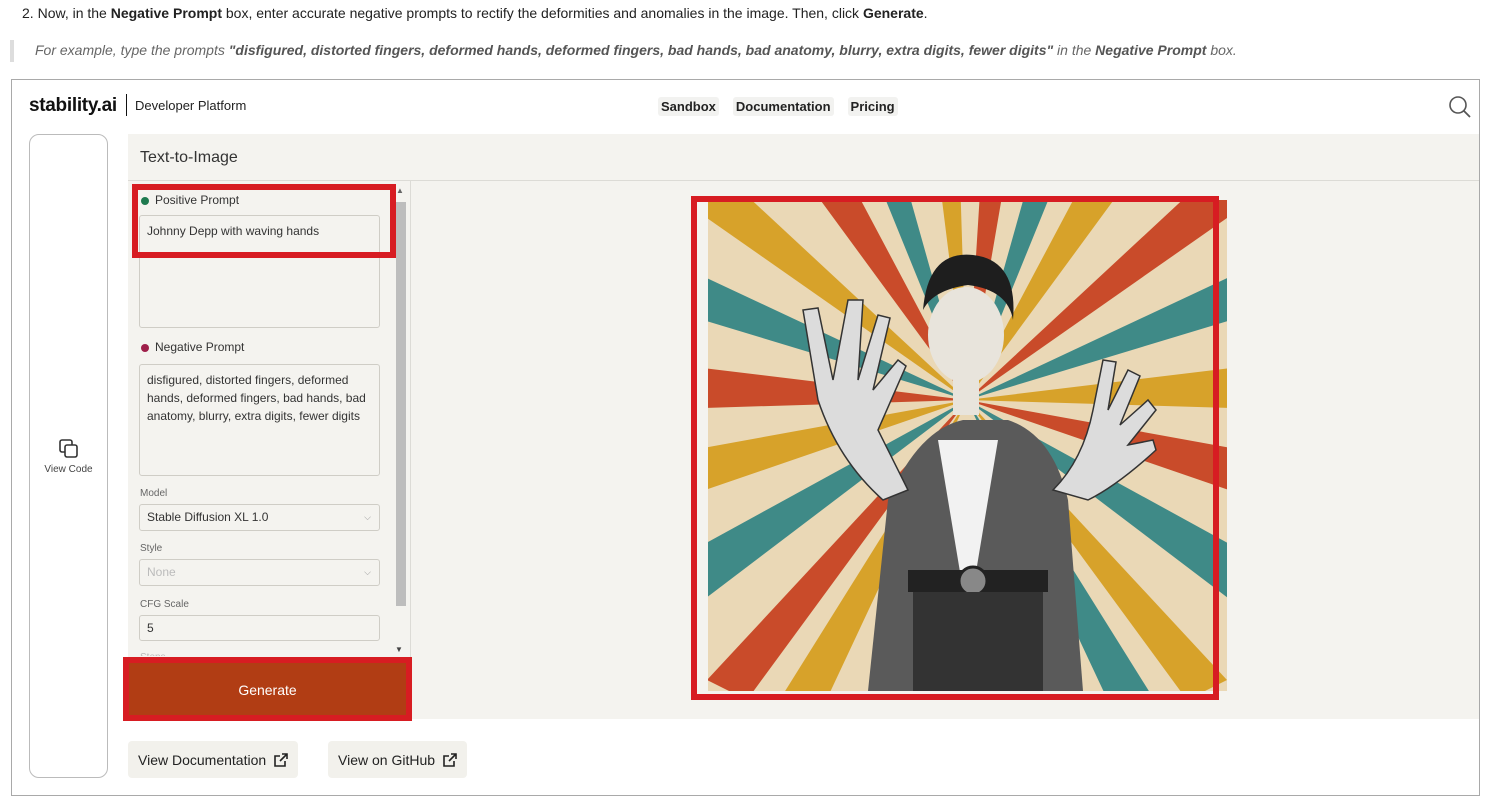 The width and height of the screenshot is (1486, 809). I want to click on model-label: Model, so click(154, 493).